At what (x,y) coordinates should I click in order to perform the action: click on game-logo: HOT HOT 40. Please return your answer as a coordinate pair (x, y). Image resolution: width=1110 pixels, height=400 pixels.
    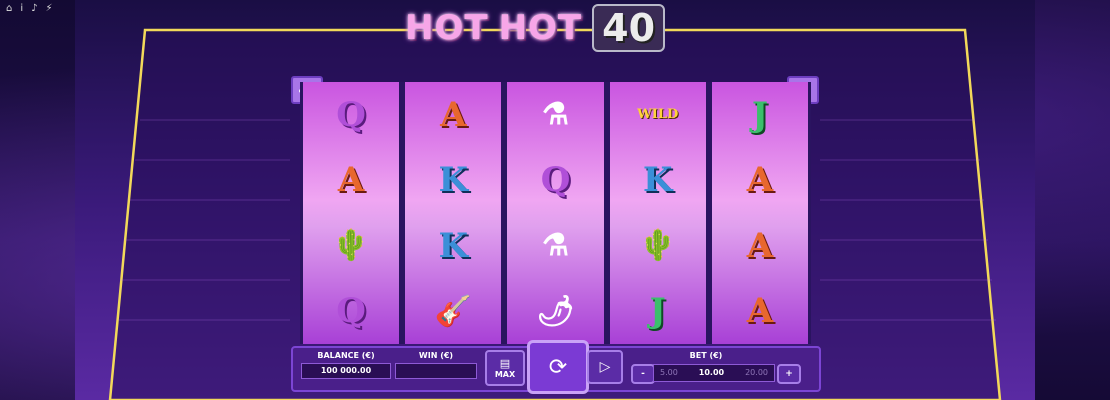
    Looking at the image, I should click on (555, 28).